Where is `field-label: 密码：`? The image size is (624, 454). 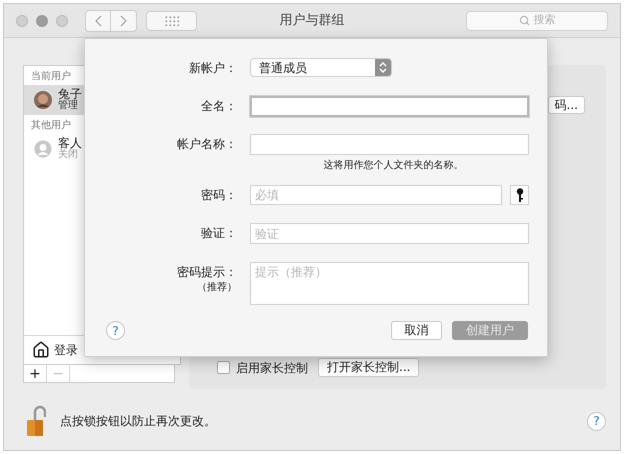 field-label: 密码： is located at coordinates (219, 195).